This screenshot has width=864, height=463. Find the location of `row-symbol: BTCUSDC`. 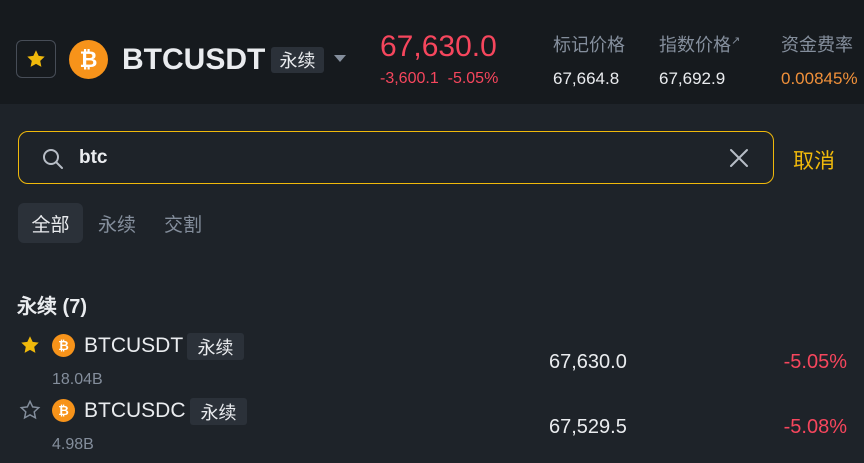

row-symbol: BTCUSDC is located at coordinates (135, 410).